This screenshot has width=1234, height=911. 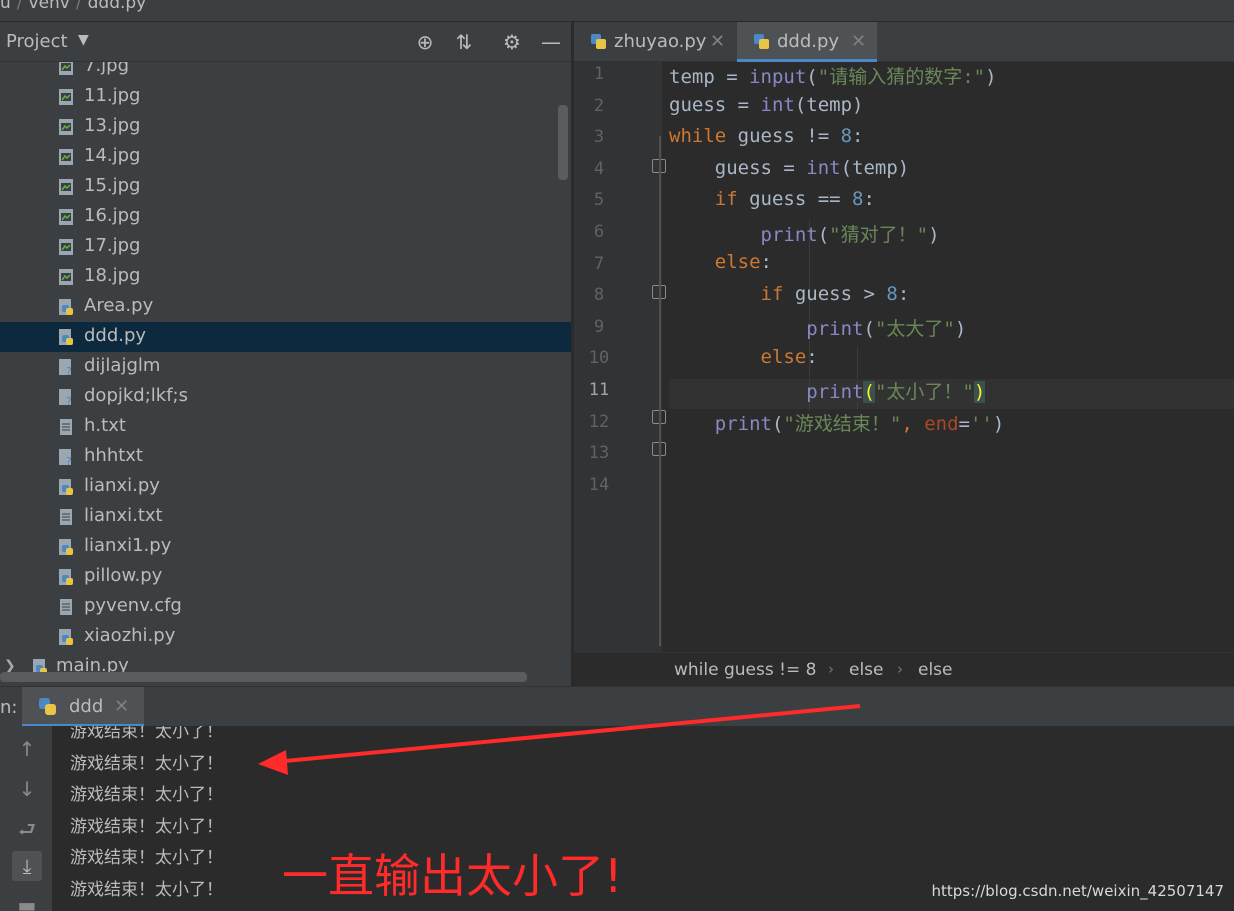 What do you see at coordinates (512, 42) in the screenshot?
I see `gear-icon: ⚙` at bounding box center [512, 42].